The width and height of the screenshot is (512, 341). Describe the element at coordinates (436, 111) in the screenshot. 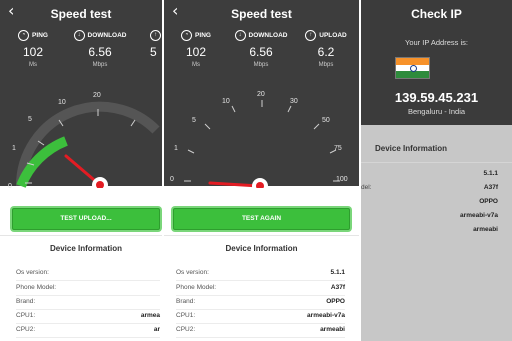

I see `ip-location: Bengaluru - India` at that location.